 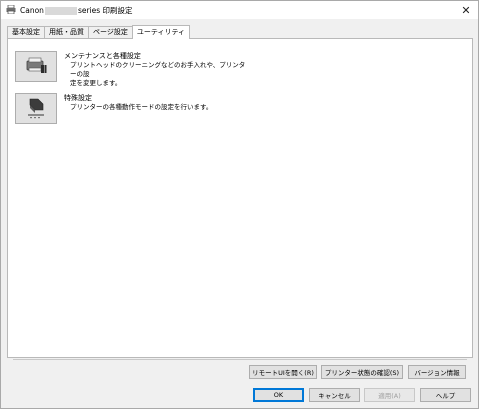 I want to click on printer-icon, so click(x=11, y=9).